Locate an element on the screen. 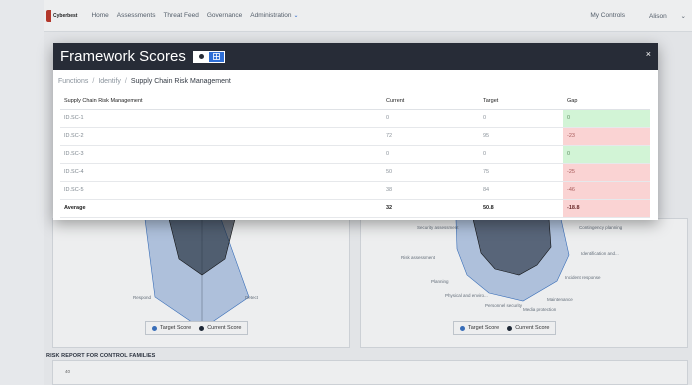 Image resolution: width=692 pixels, height=385 pixels. table-view-icon is located at coordinates (216, 56).